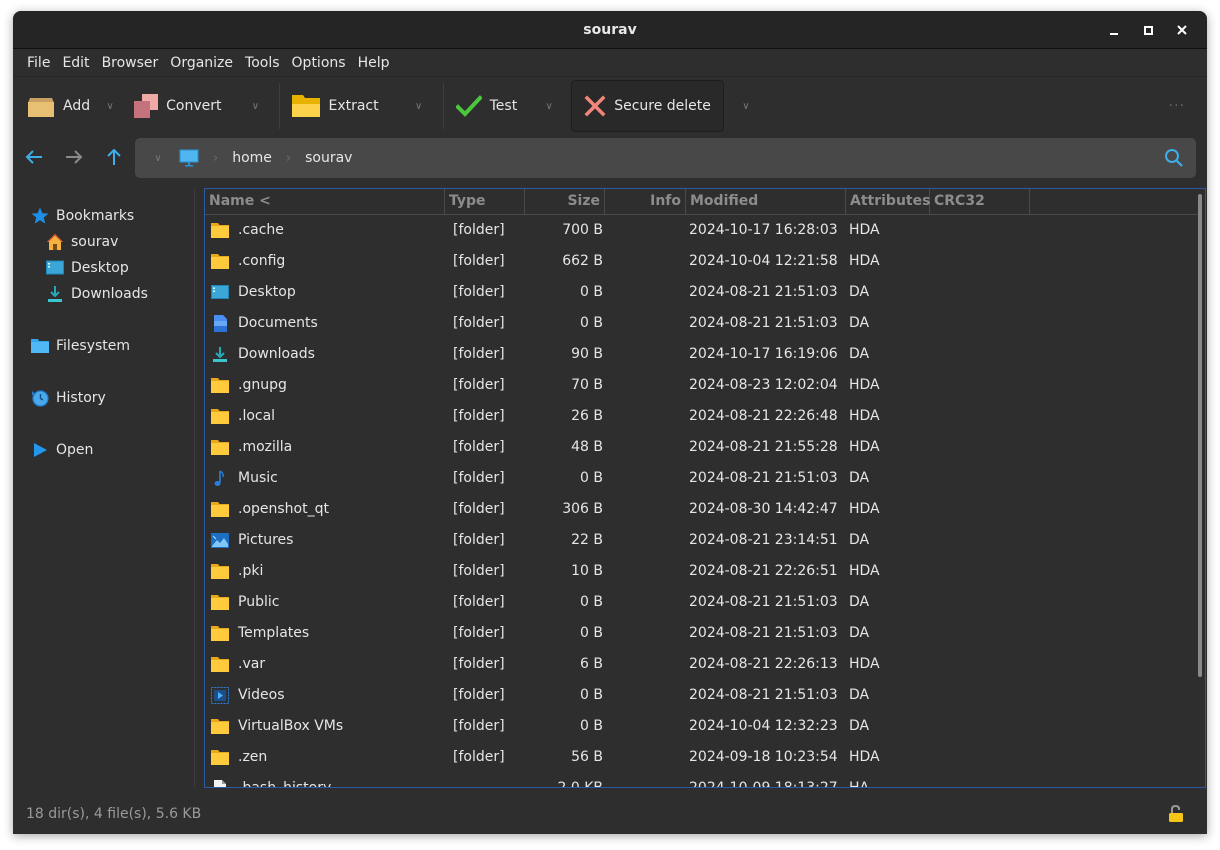 Image resolution: width=1220 pixels, height=850 pixels. I want to click on column-header-crc32: CRC32, so click(980, 201).